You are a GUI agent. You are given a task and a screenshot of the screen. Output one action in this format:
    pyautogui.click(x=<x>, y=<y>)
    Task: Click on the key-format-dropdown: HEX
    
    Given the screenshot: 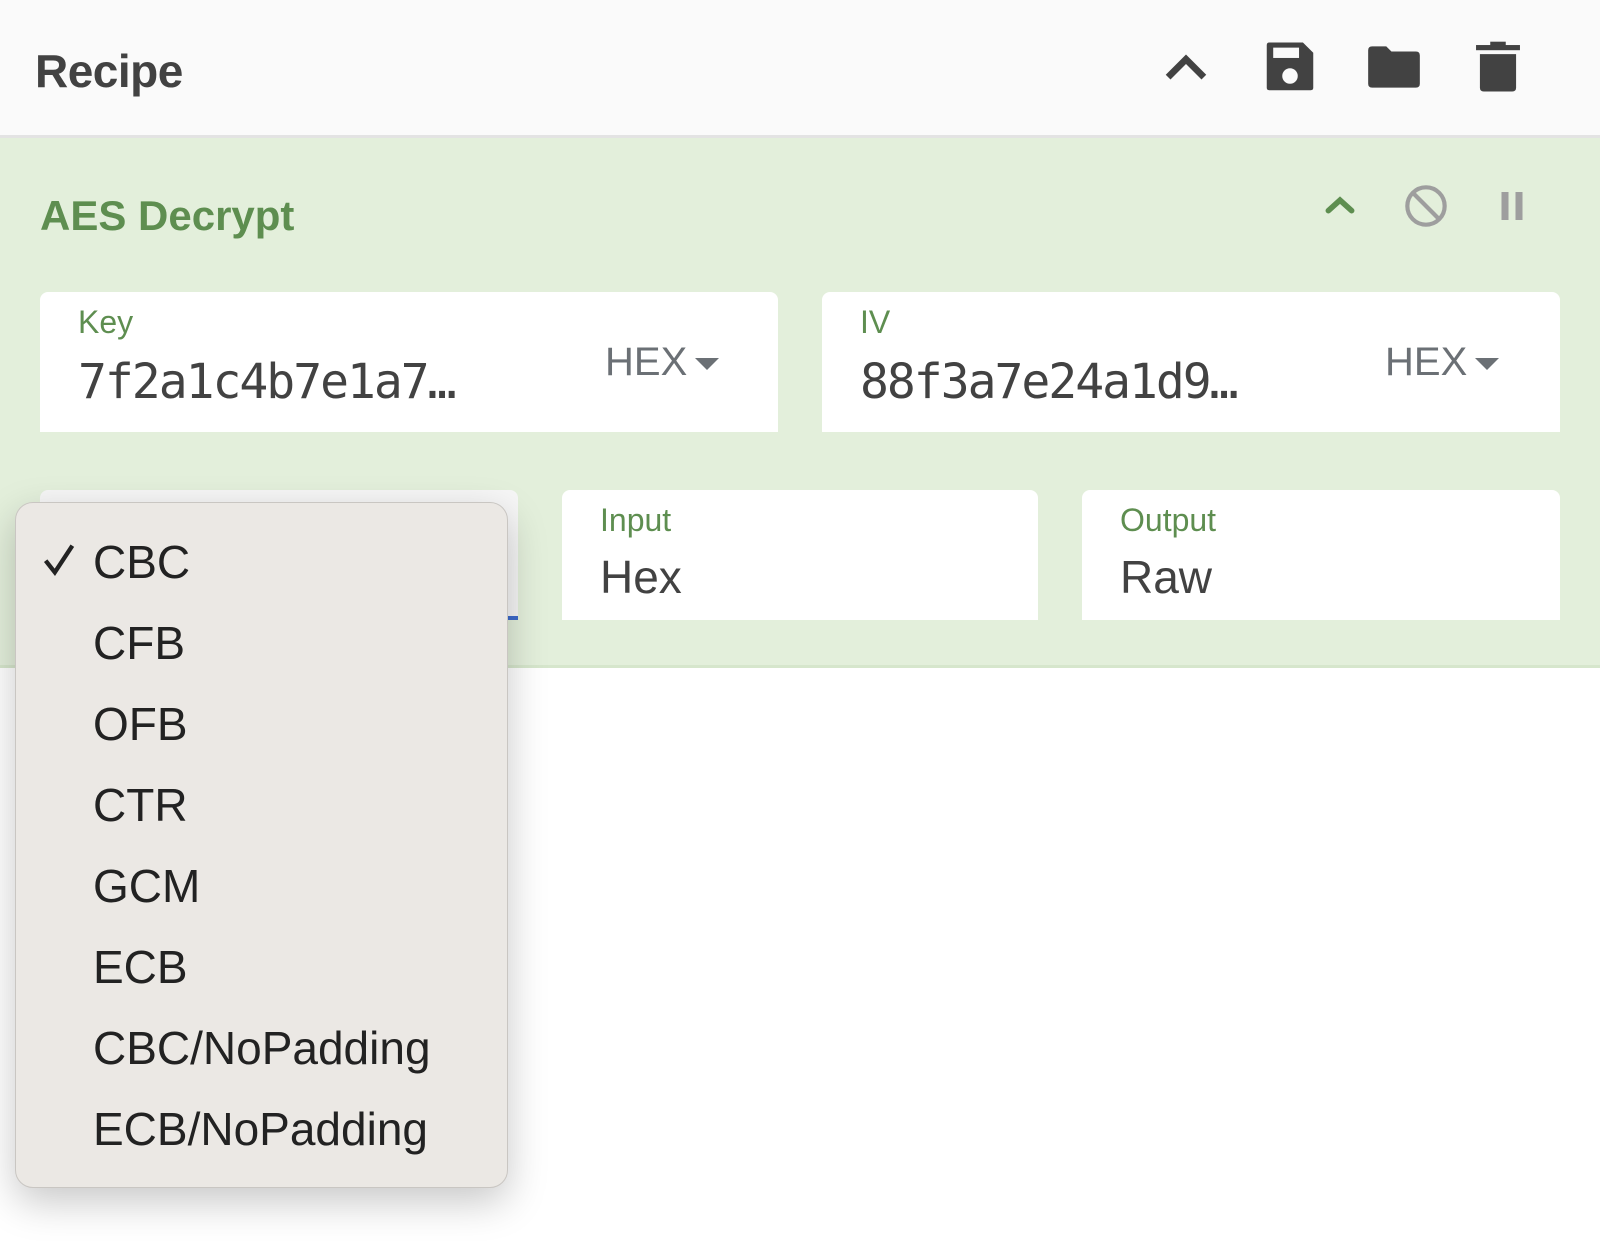 What is the action you would take?
    pyautogui.click(x=662, y=362)
    